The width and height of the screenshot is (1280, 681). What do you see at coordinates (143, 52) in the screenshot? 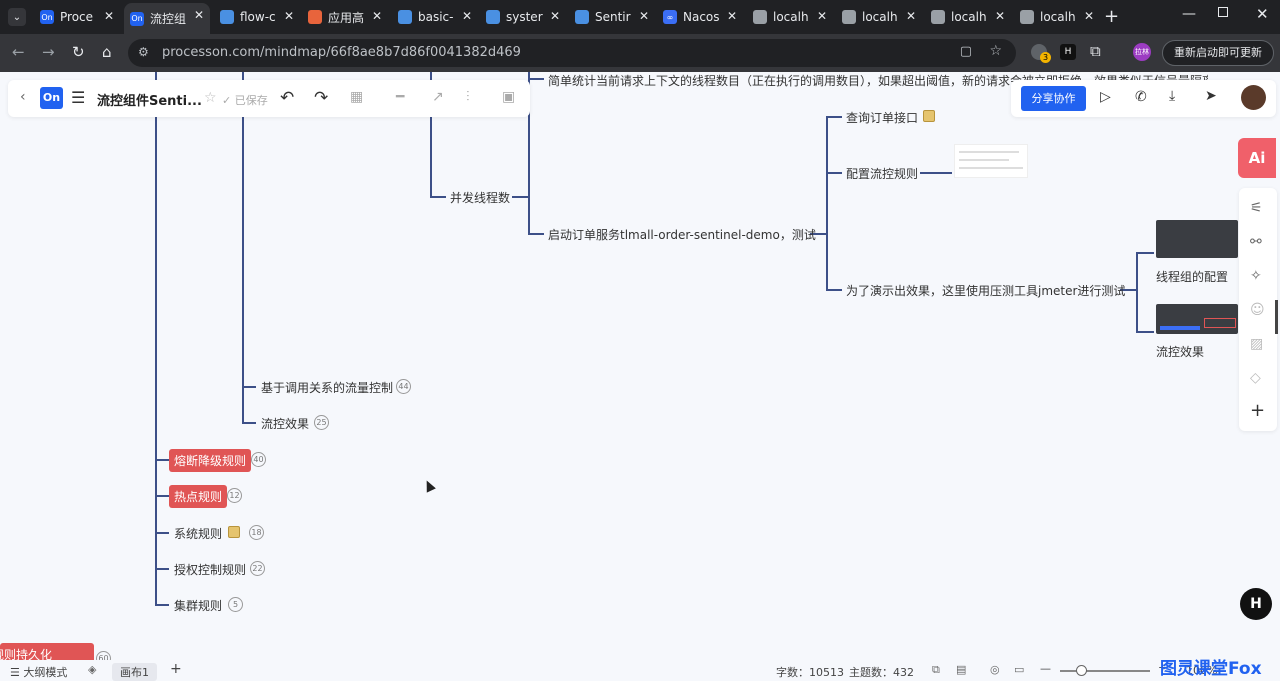
I see `site-info-icon: ⚙` at bounding box center [143, 52].